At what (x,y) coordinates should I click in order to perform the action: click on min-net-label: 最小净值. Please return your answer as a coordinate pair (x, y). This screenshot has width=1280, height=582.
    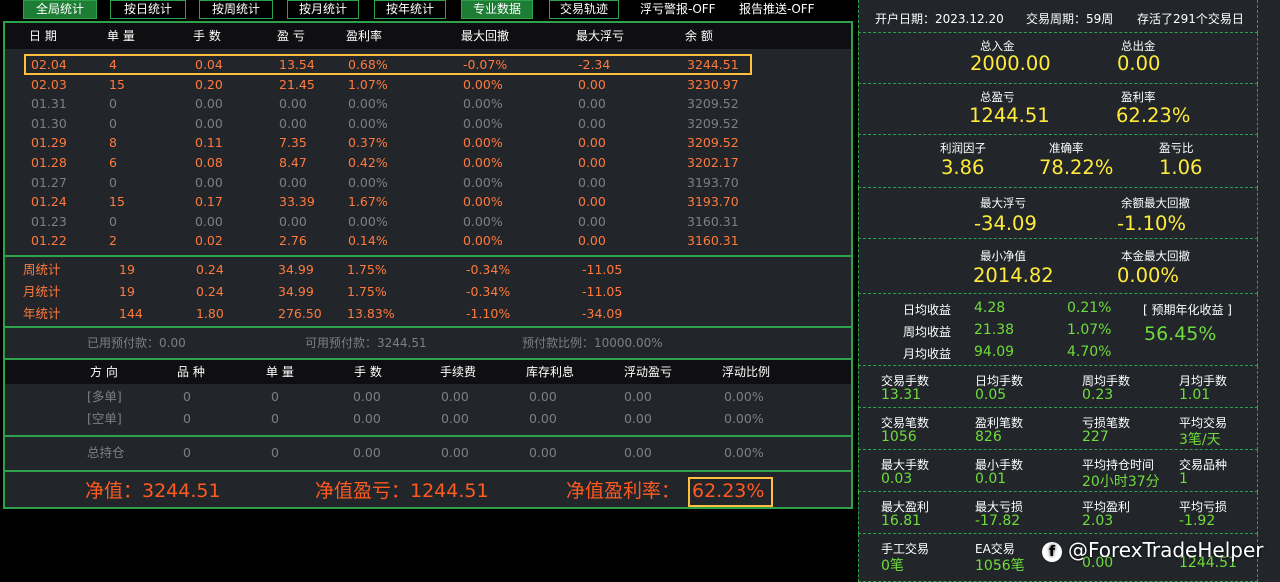
    Looking at the image, I should click on (1003, 256).